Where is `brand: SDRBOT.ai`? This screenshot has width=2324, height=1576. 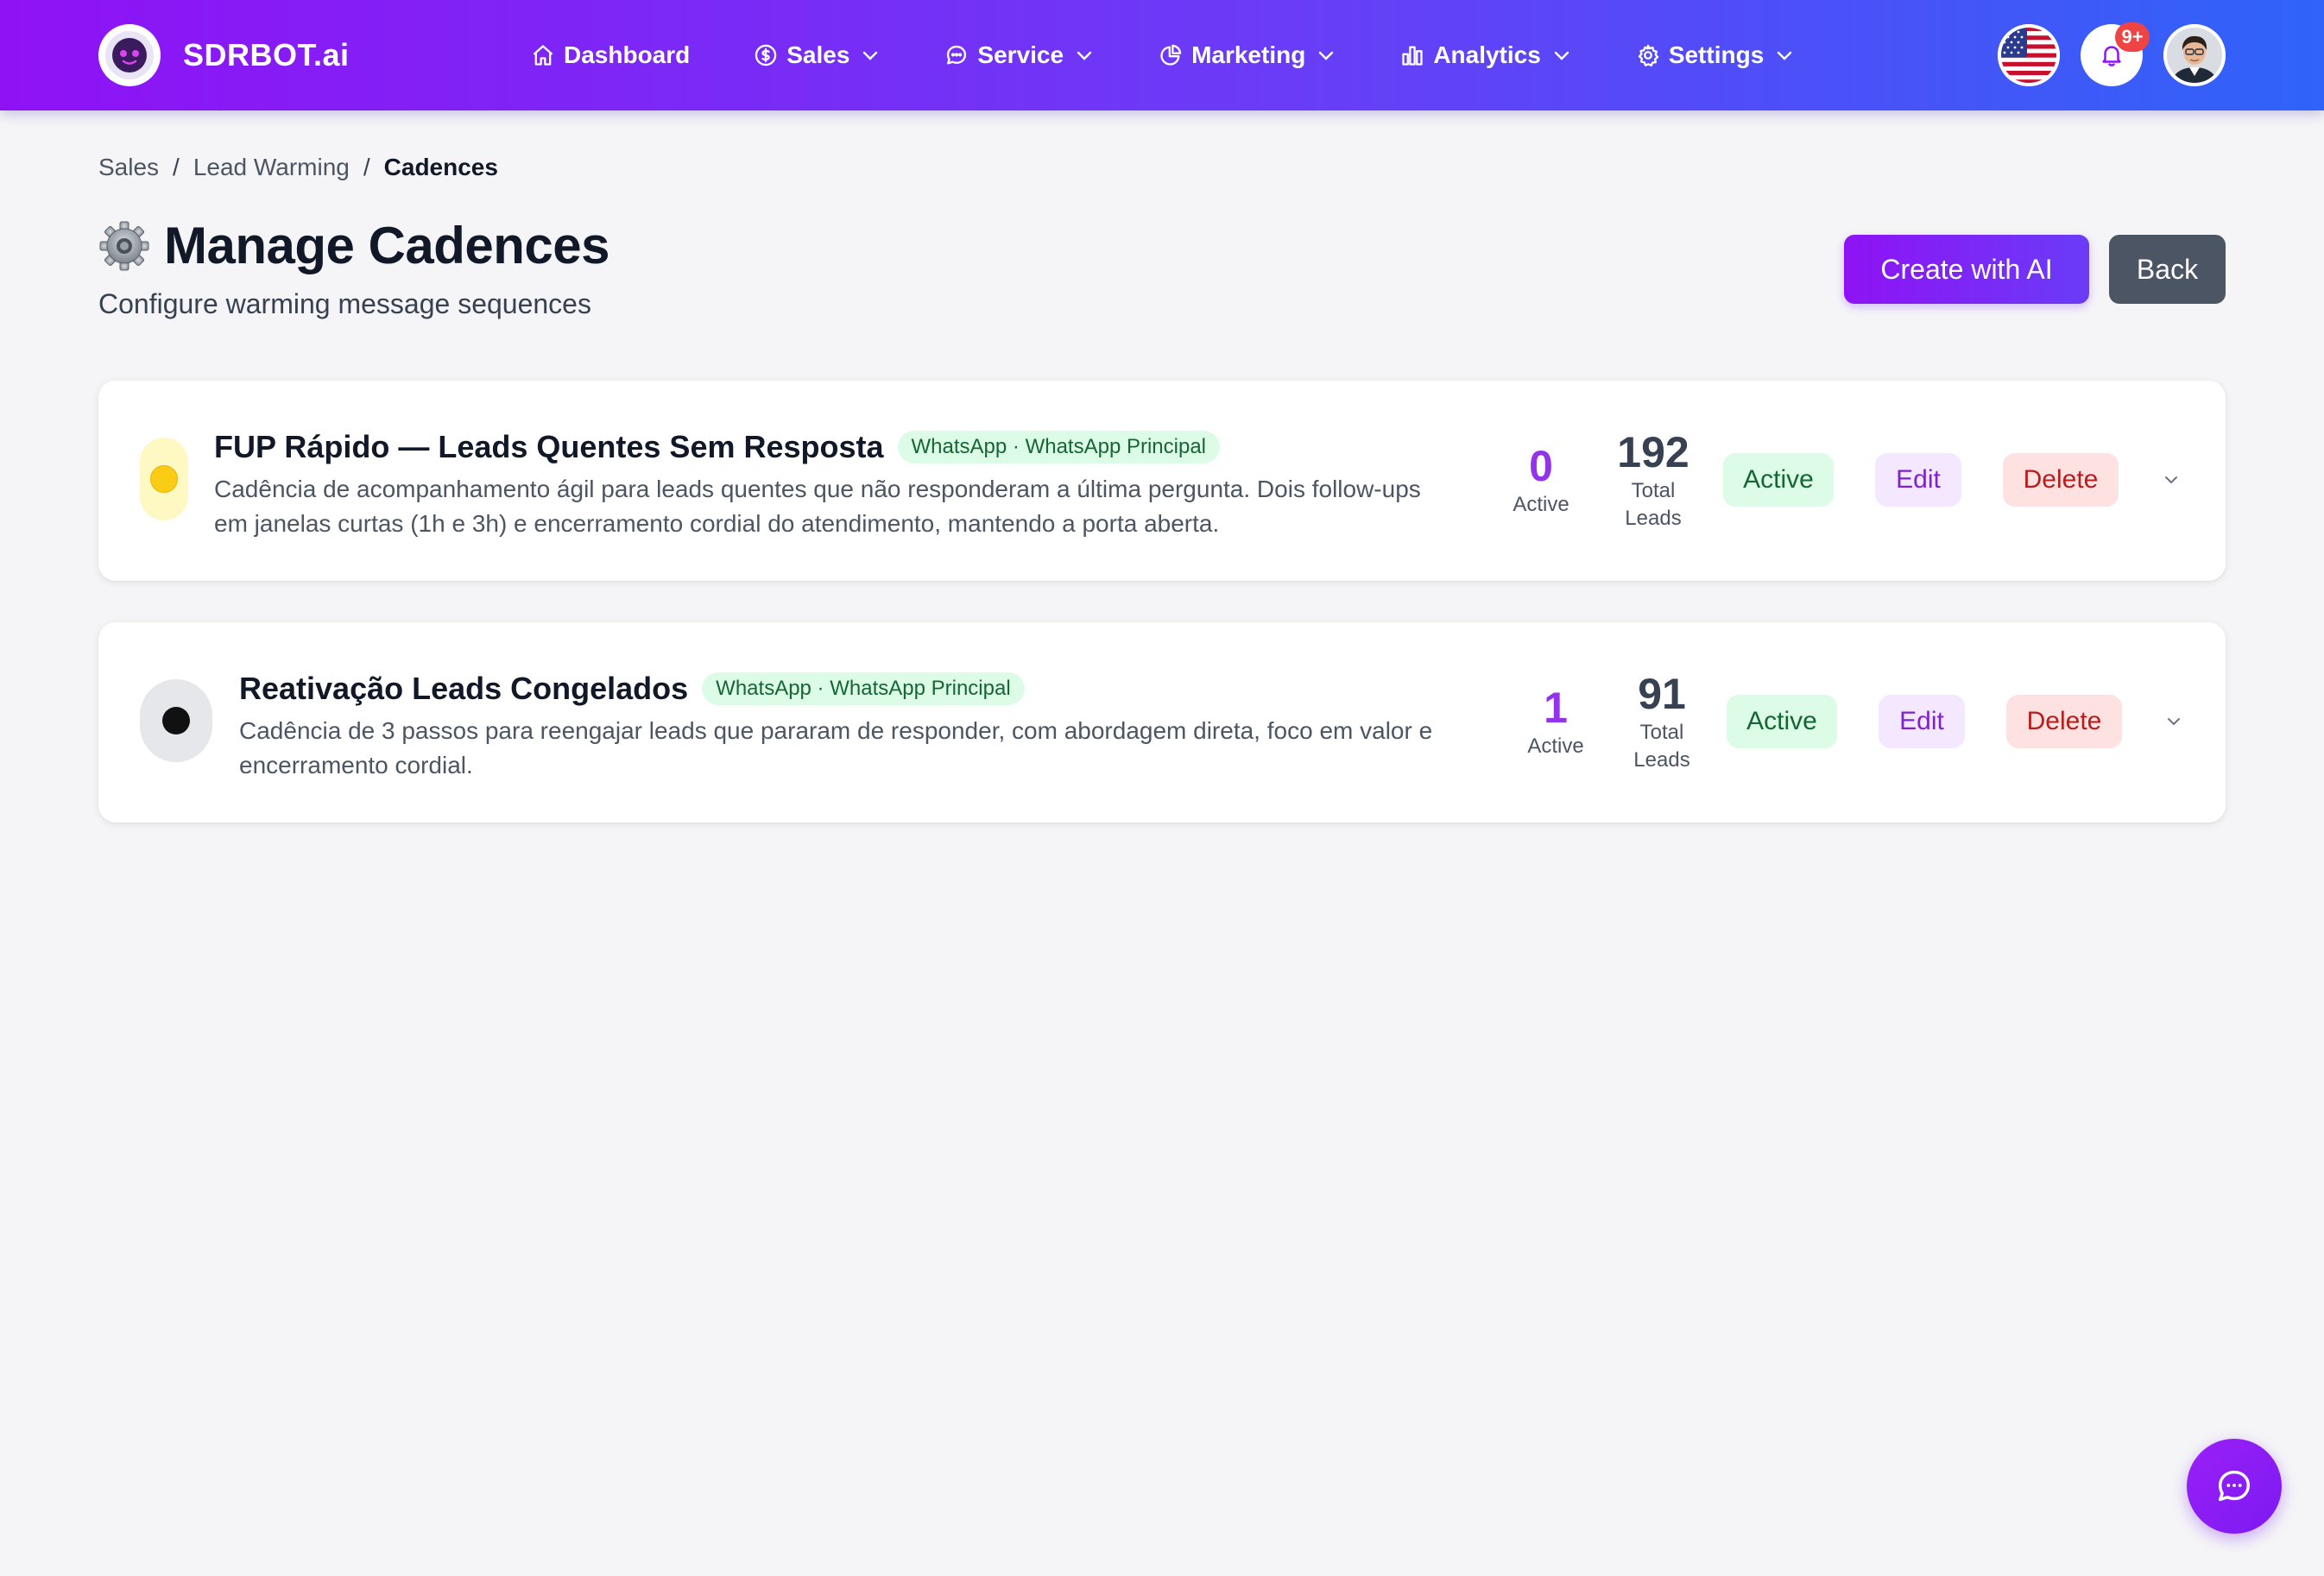
brand: SDRBOT.ai is located at coordinates (224, 55).